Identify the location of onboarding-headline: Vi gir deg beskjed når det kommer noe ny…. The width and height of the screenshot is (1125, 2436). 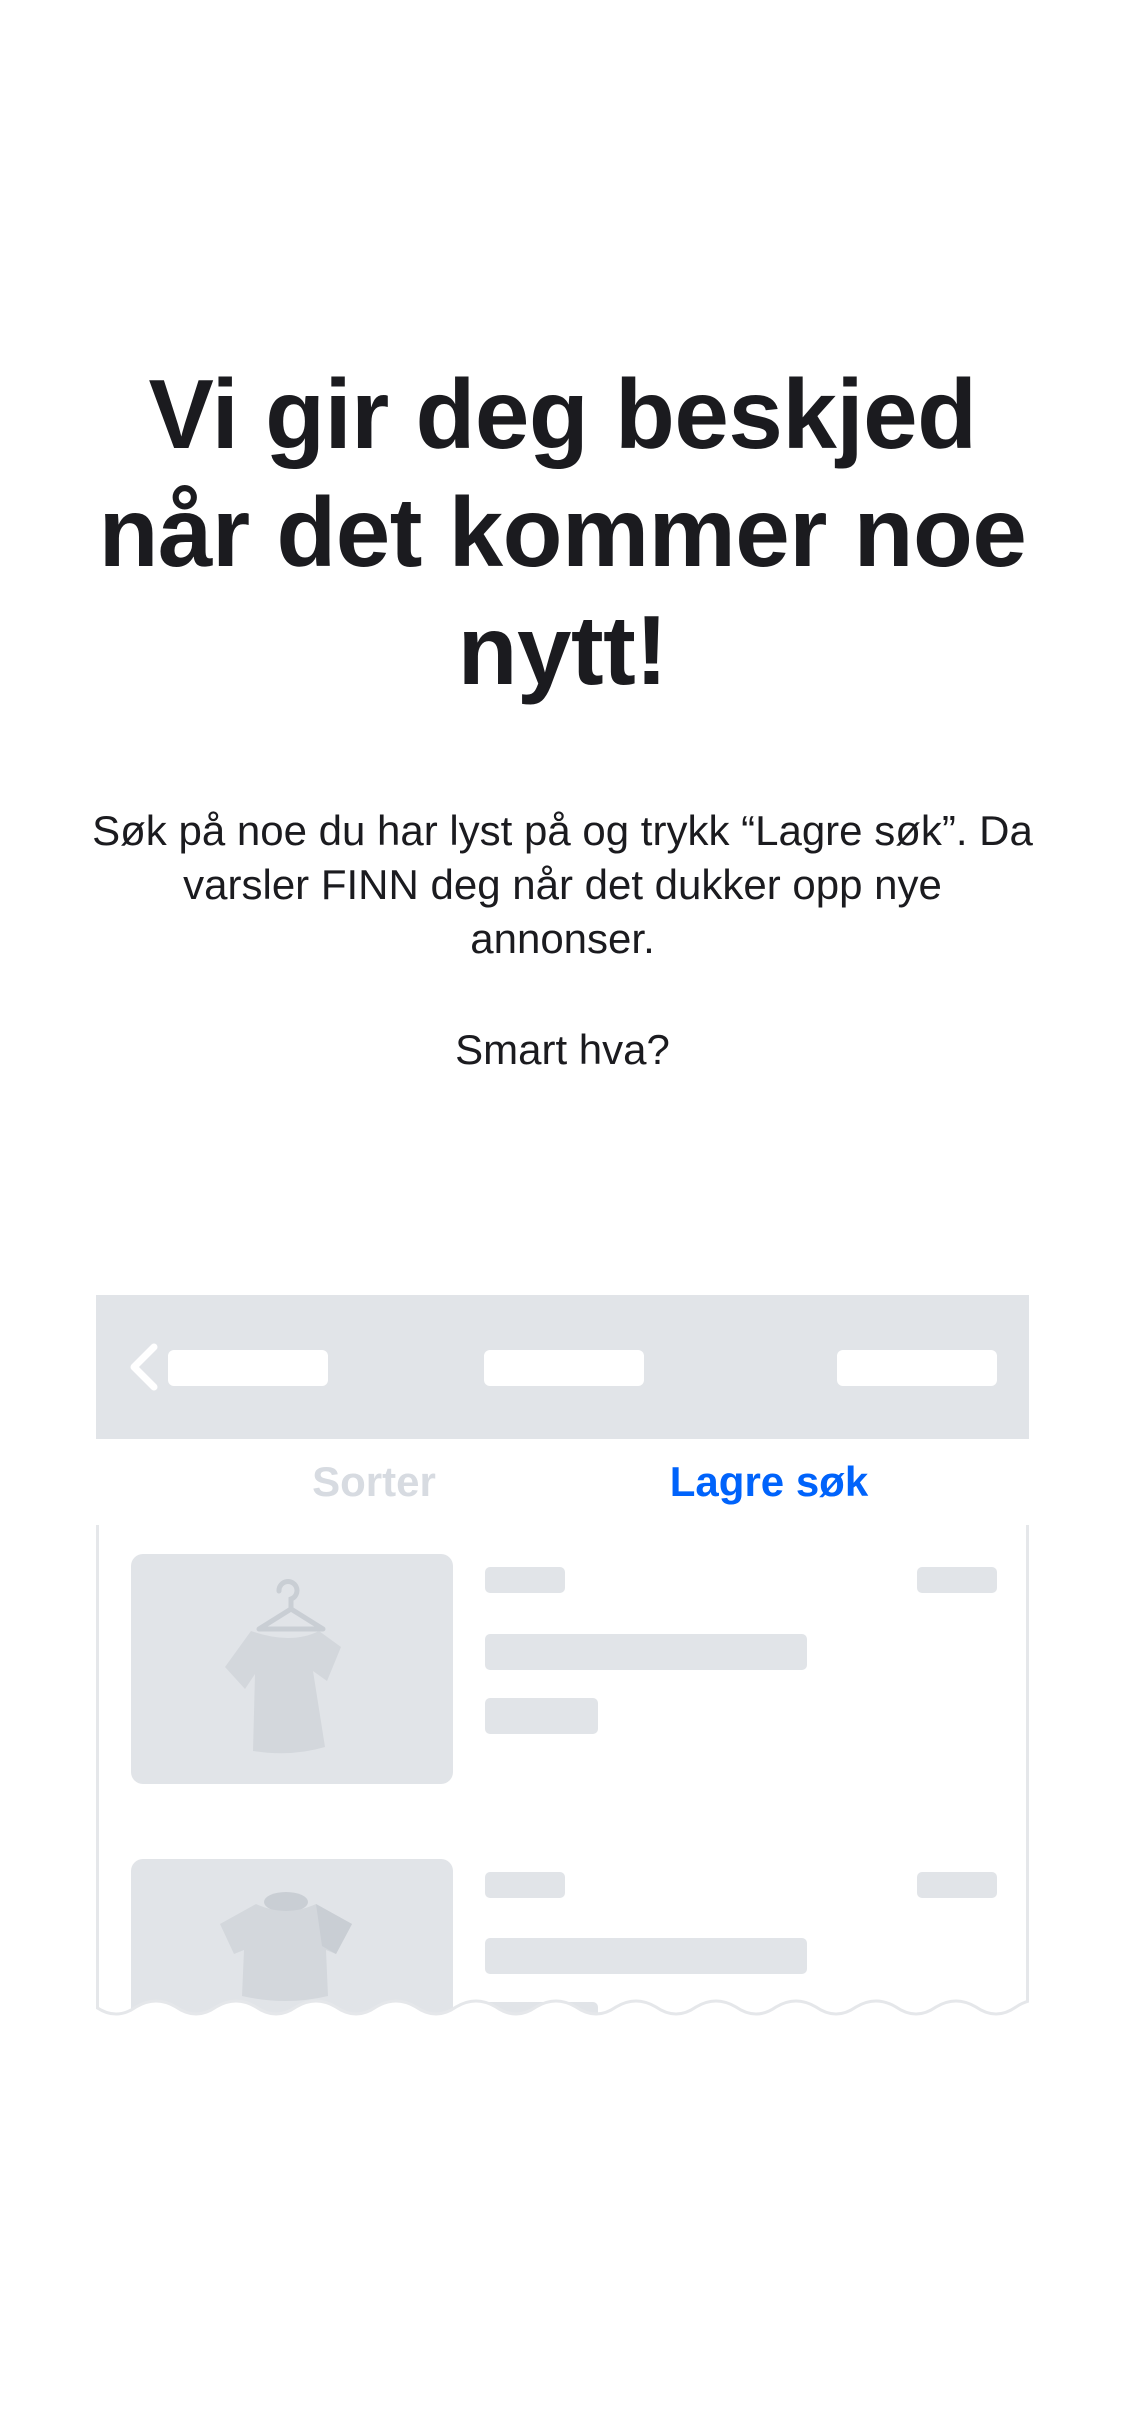
(562, 532).